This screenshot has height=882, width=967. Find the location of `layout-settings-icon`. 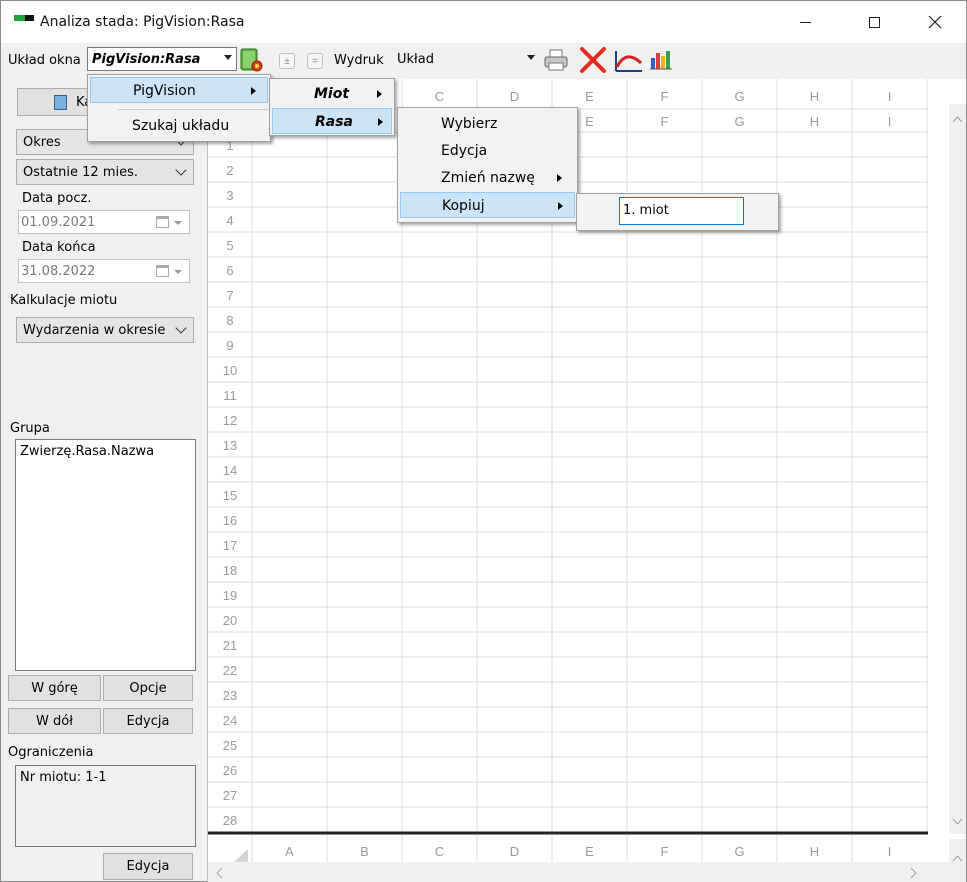

layout-settings-icon is located at coordinates (252, 59).